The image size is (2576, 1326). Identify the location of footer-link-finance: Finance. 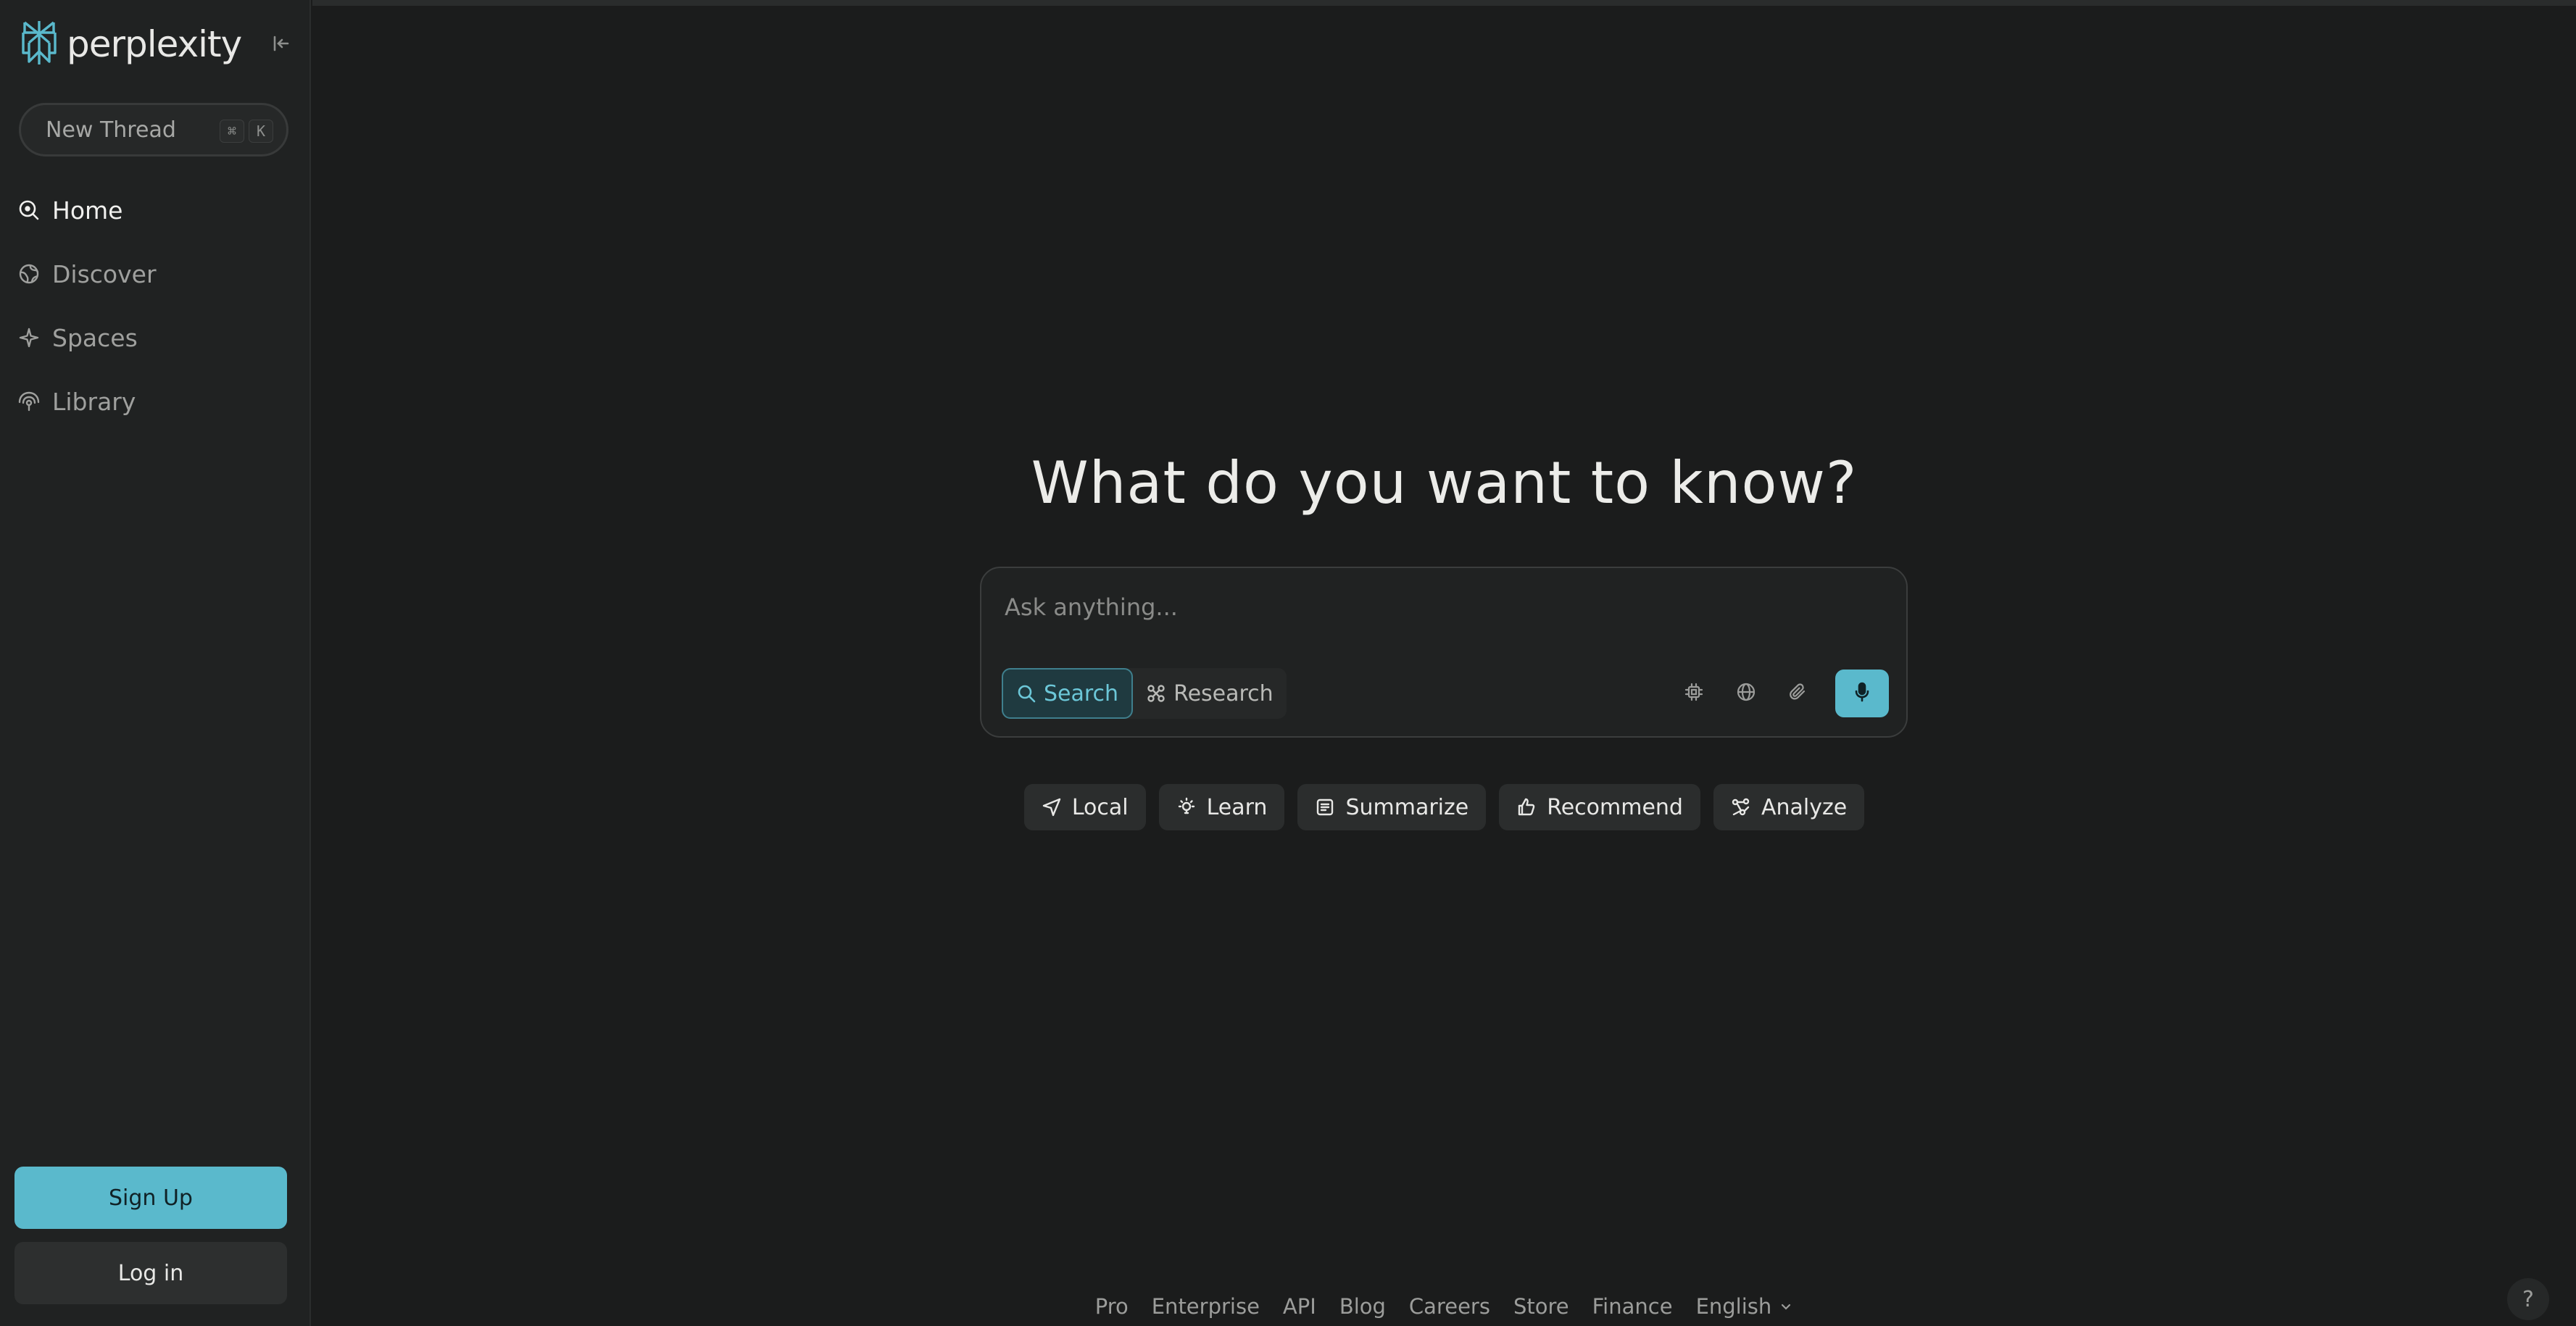
(1632, 1306).